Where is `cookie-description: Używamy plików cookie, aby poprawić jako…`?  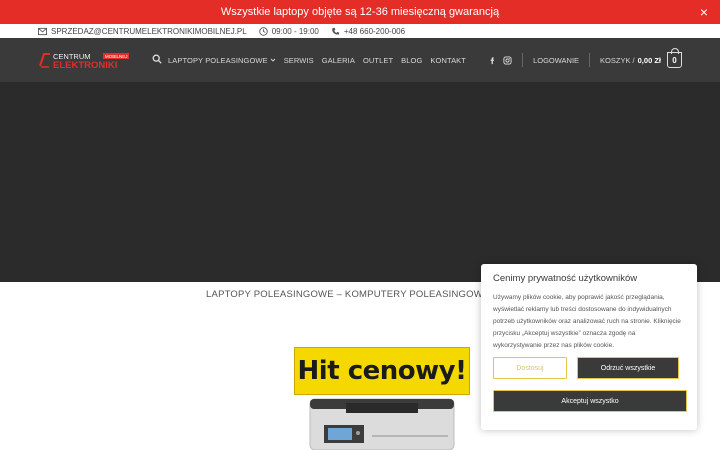
cookie-description: Używamy plików cookie, aby poprawić jako… is located at coordinates (587, 321).